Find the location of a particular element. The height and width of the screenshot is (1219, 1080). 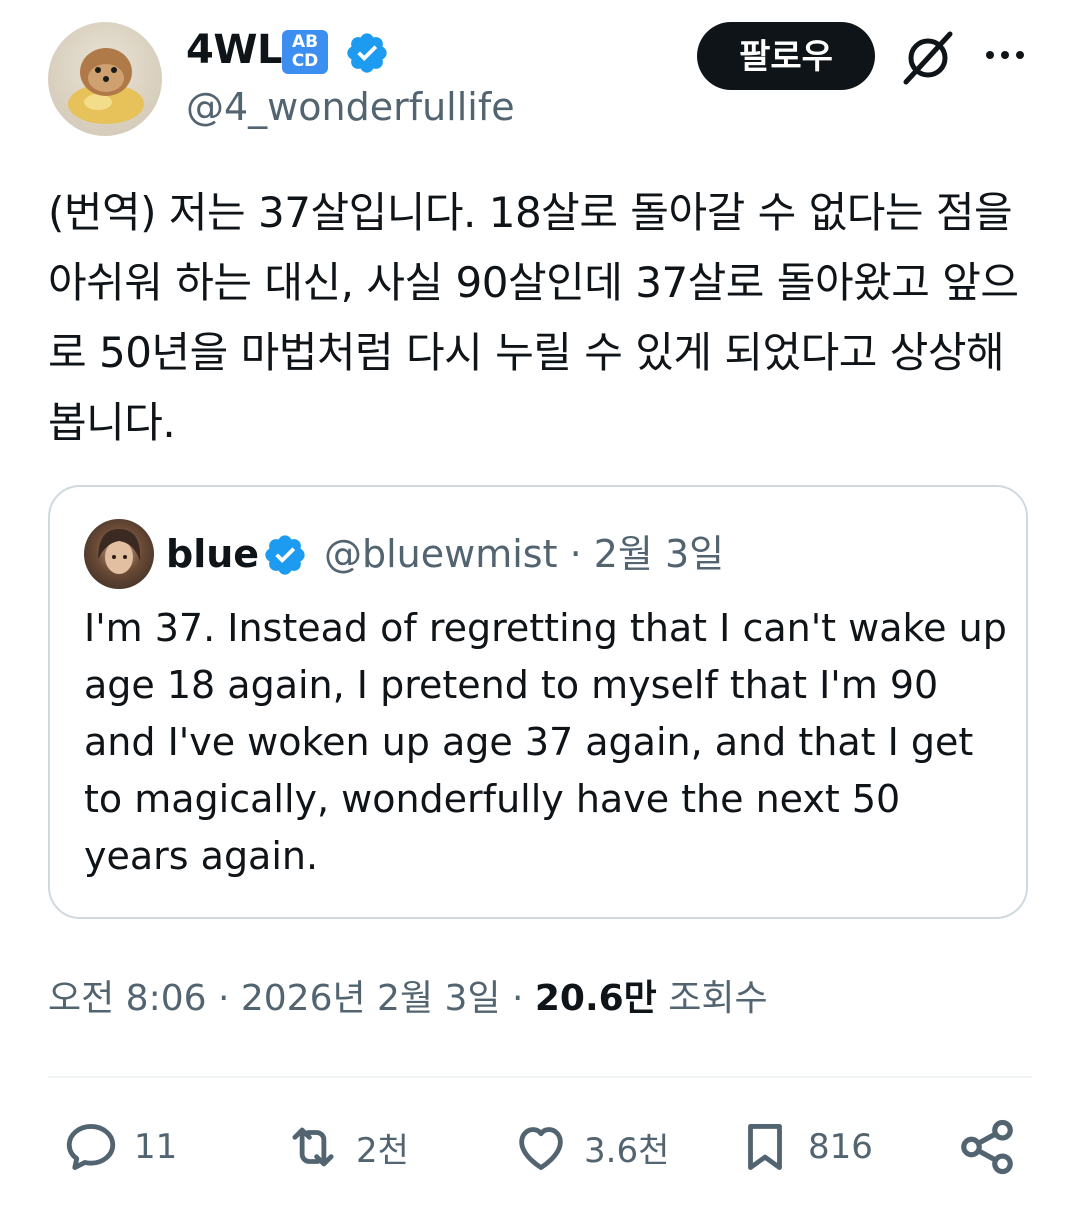

bookmark-count: 816 is located at coordinates (840, 1147).